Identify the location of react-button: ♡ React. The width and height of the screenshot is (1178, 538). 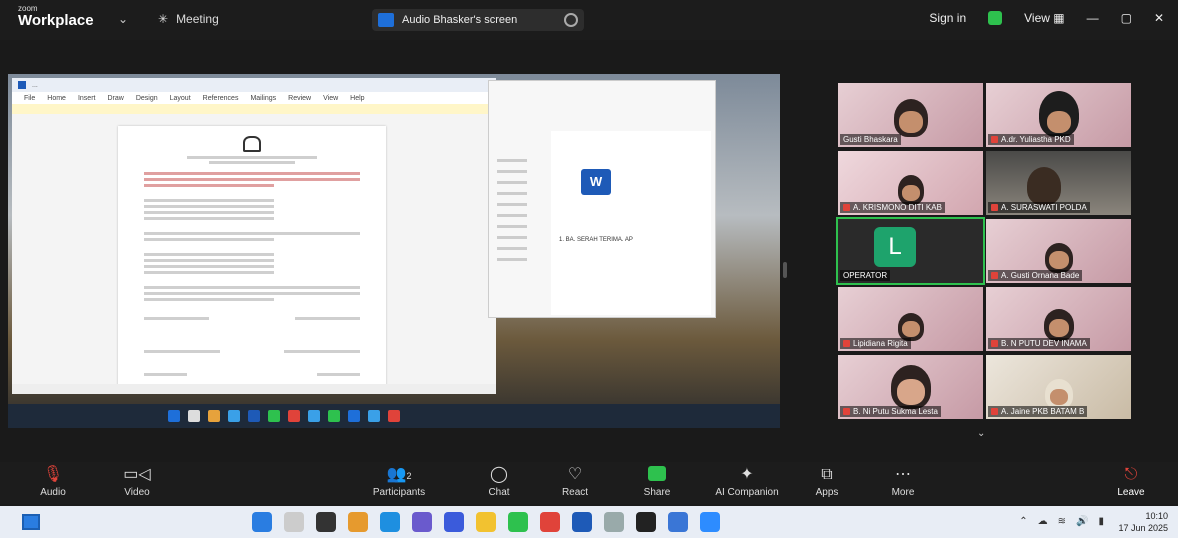
(575, 482).